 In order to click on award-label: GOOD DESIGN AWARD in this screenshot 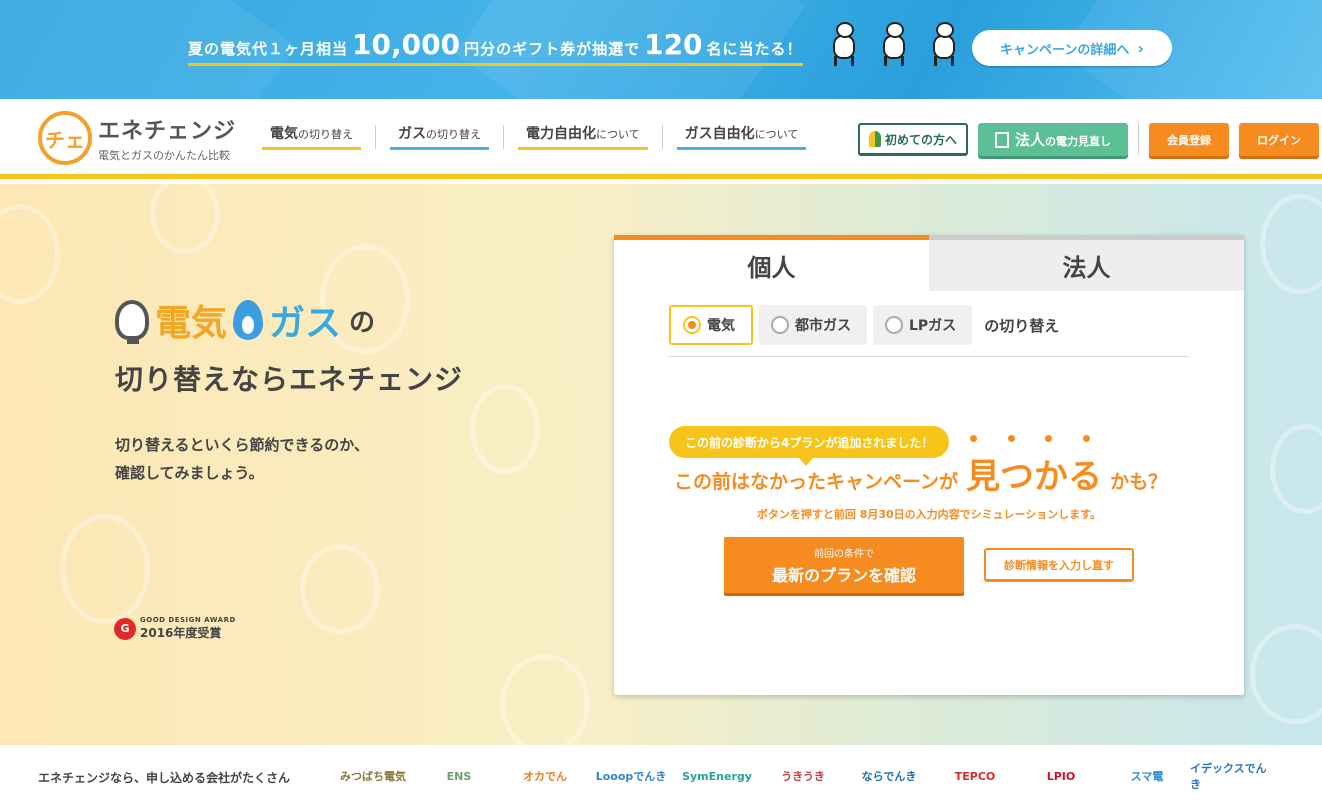, I will do `click(188, 620)`.